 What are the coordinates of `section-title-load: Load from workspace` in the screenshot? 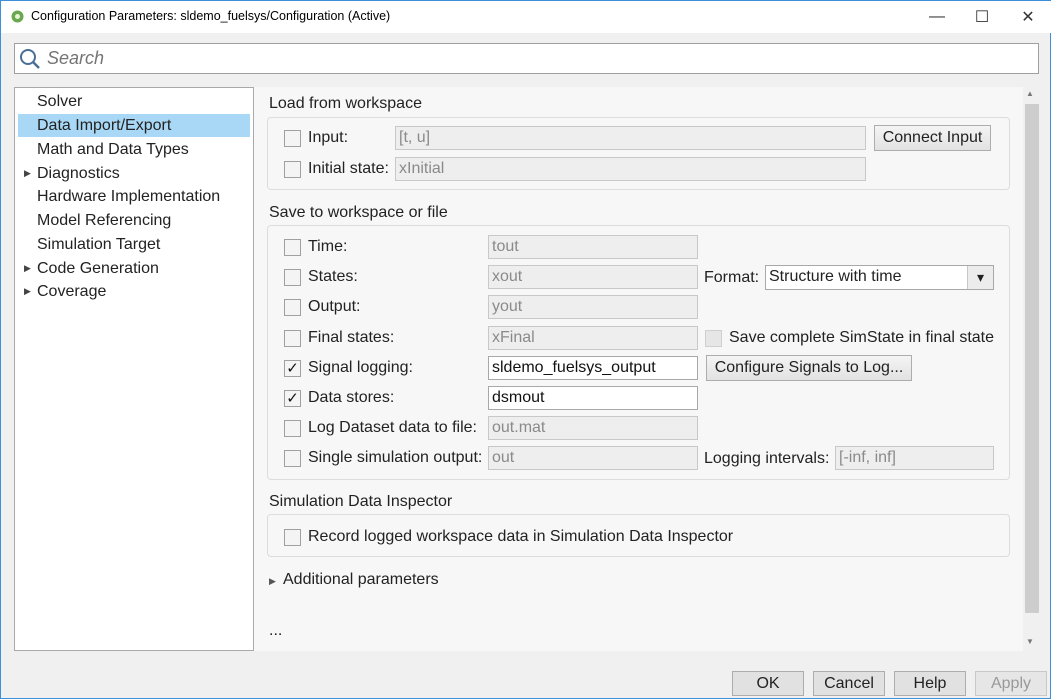 It's located at (345, 103).